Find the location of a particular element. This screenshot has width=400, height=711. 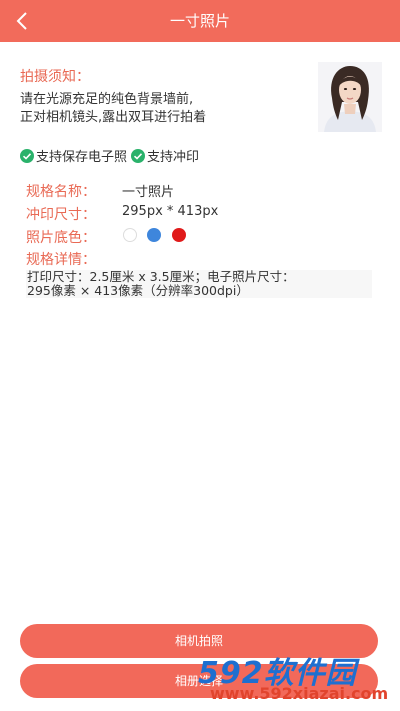

notice-title: 拍摄须知： is located at coordinates (55, 77).